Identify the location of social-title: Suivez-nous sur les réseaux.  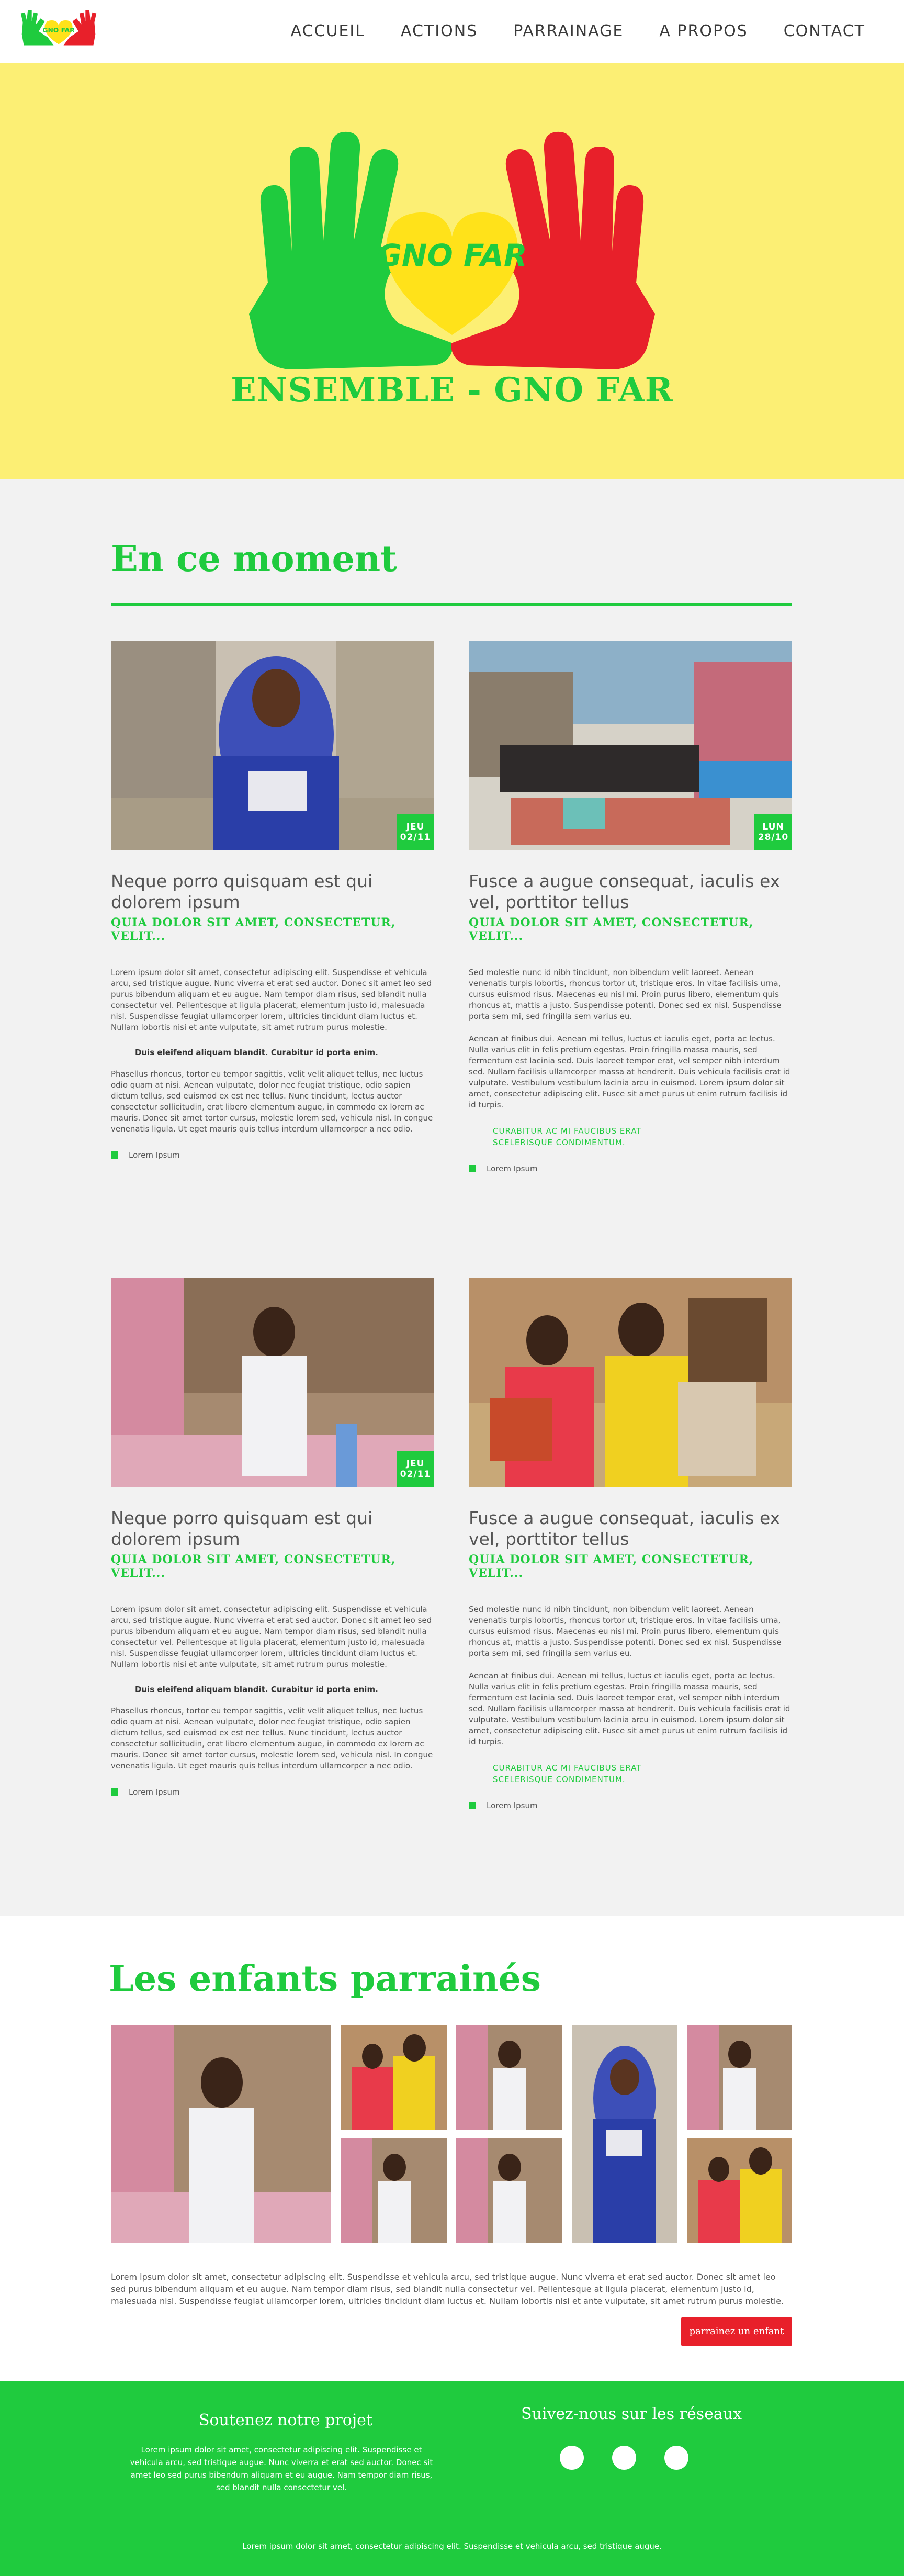
(631, 2414).